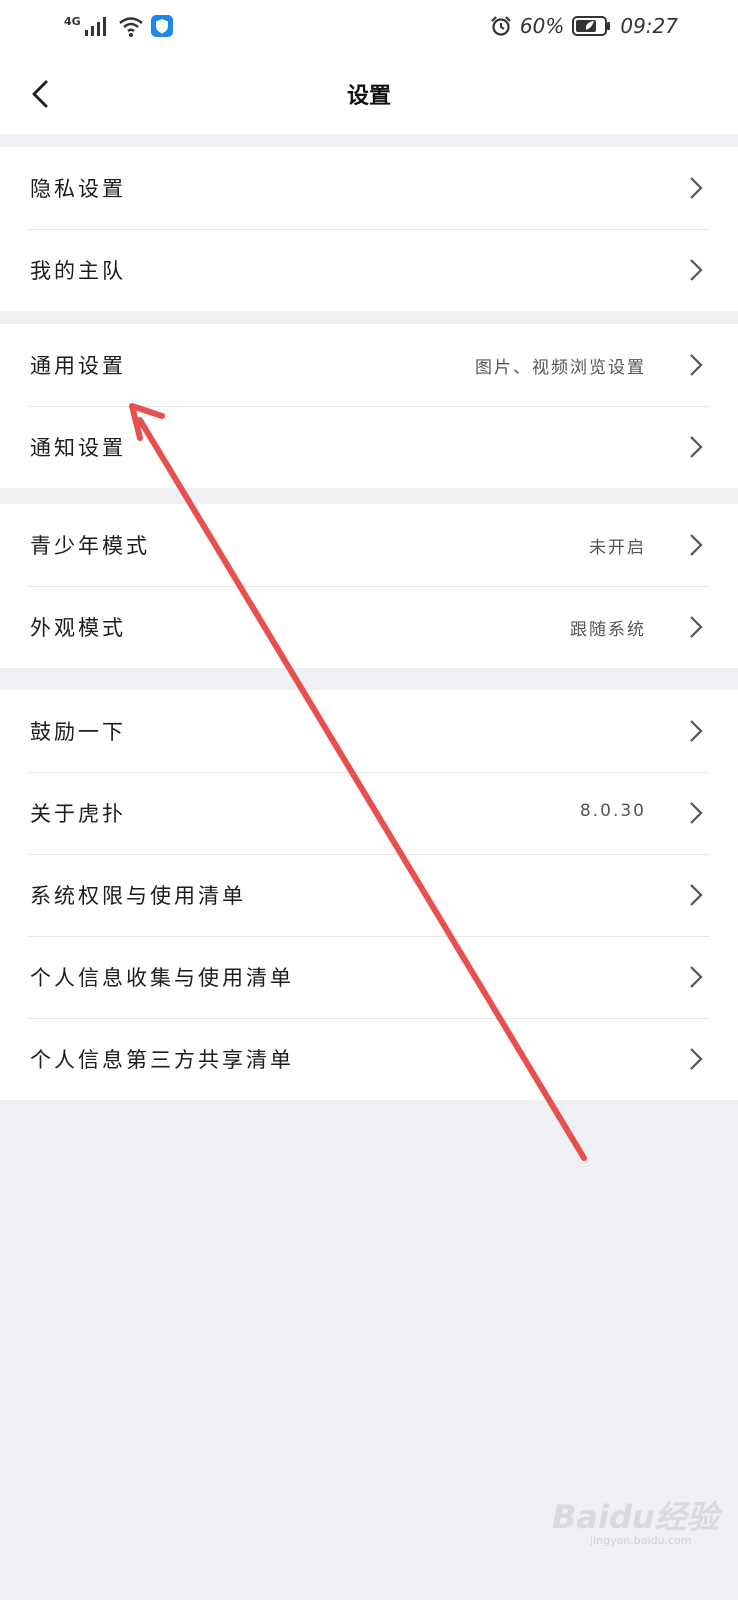  Describe the element at coordinates (641, 1540) in the screenshot. I see `watermark-url: jingyan.baidu.com` at that location.